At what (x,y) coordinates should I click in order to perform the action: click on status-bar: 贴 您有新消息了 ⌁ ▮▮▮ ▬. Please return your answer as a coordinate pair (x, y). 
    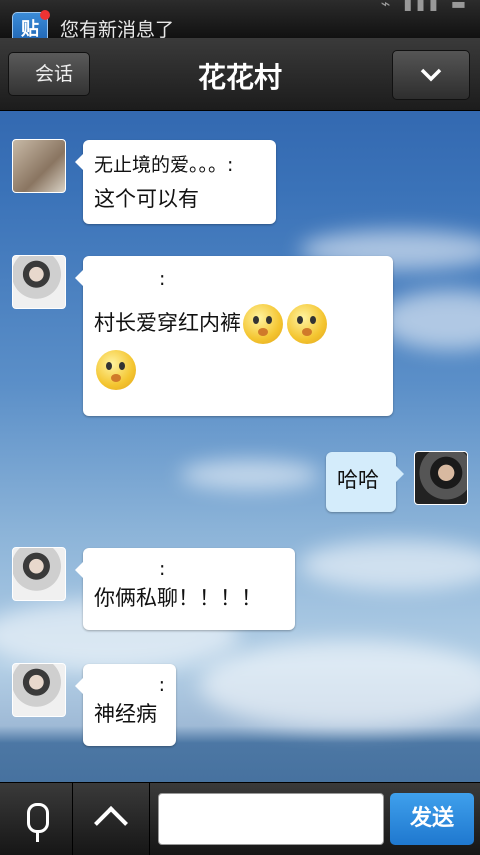
    Looking at the image, I should click on (240, 19).